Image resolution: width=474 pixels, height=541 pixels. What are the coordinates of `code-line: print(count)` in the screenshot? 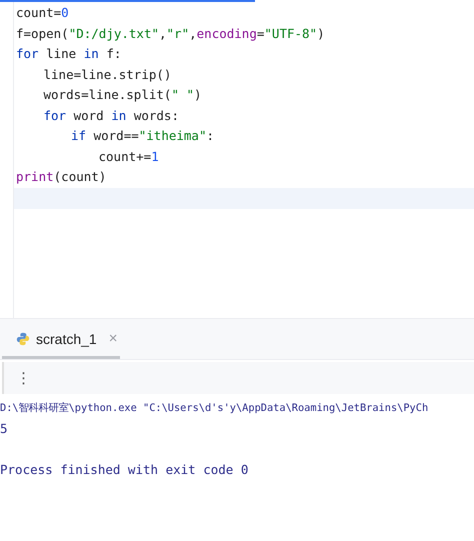 It's located at (61, 176).